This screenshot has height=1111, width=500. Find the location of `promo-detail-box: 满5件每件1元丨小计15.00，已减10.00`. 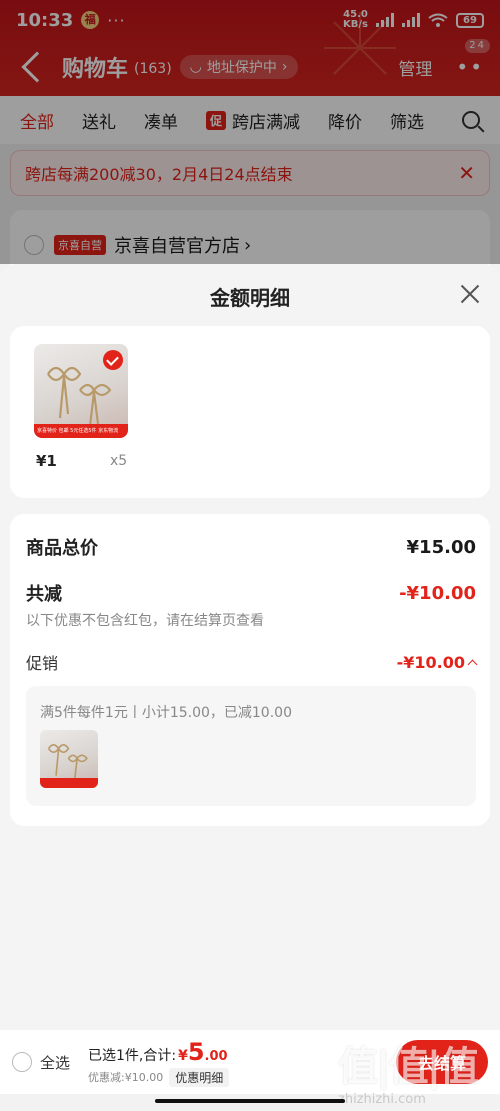

promo-detail-box: 满5件每件1元丨小计15.00，已减10.00 is located at coordinates (251, 746).